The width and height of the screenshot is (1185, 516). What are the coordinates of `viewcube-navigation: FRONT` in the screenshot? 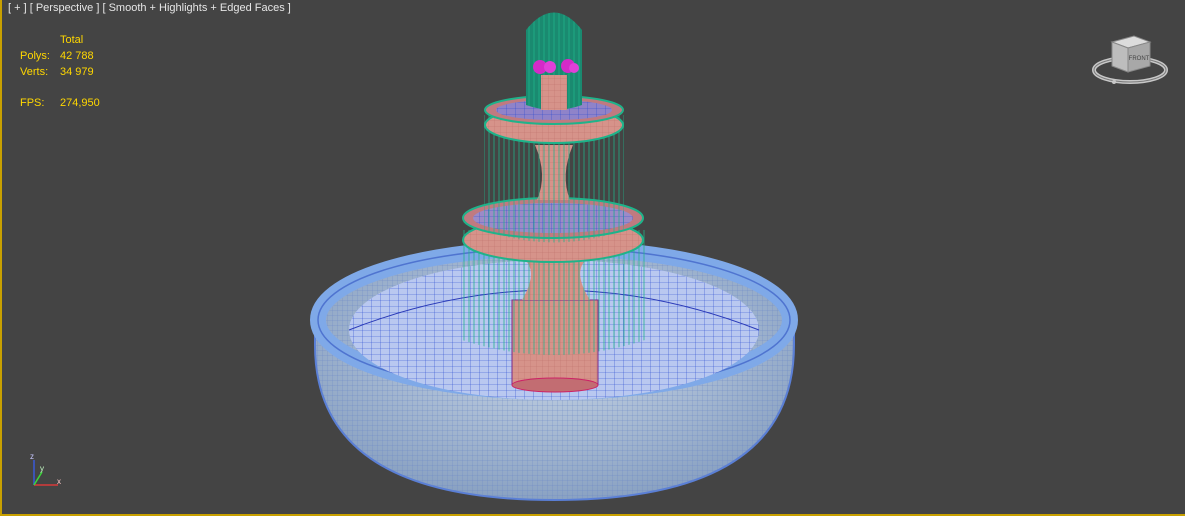 It's located at (1132, 60).